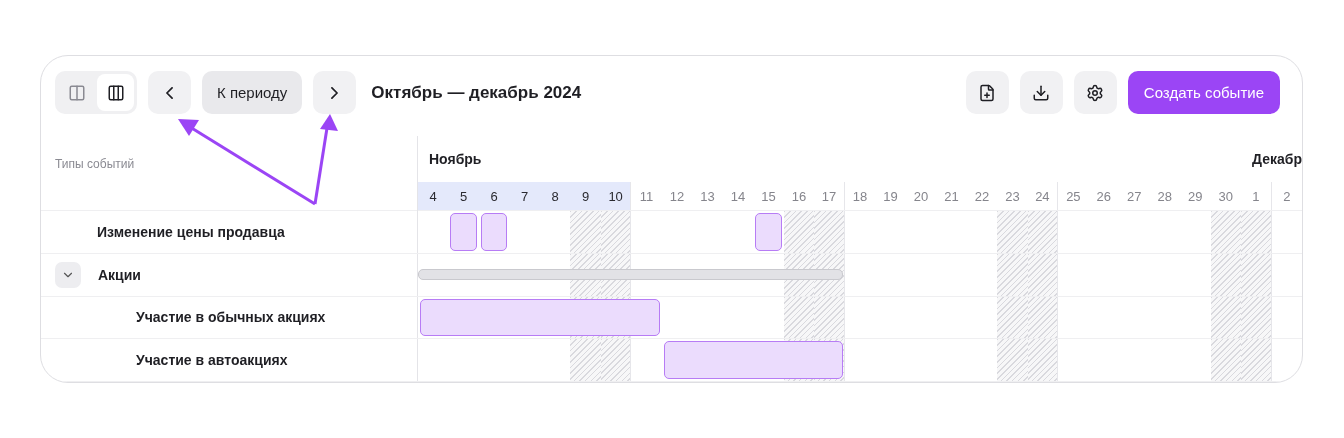  I want to click on three-columns-view-button, so click(115, 92).